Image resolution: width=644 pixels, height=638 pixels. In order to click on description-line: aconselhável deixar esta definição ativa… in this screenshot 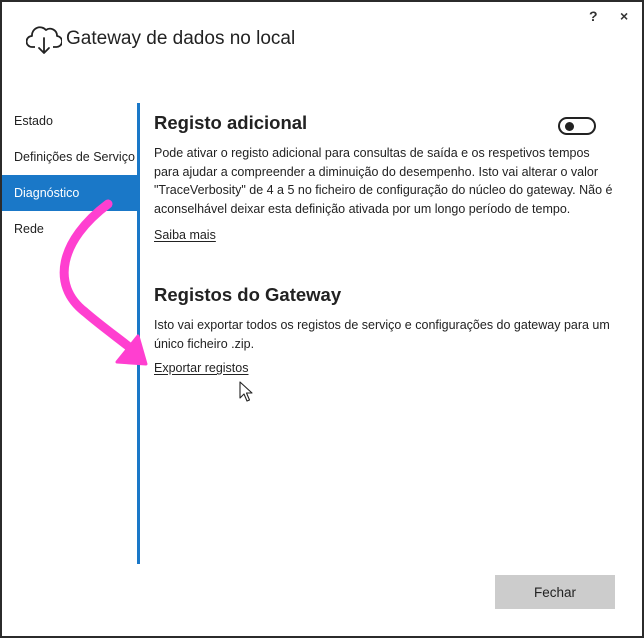, I will do `click(362, 208)`.